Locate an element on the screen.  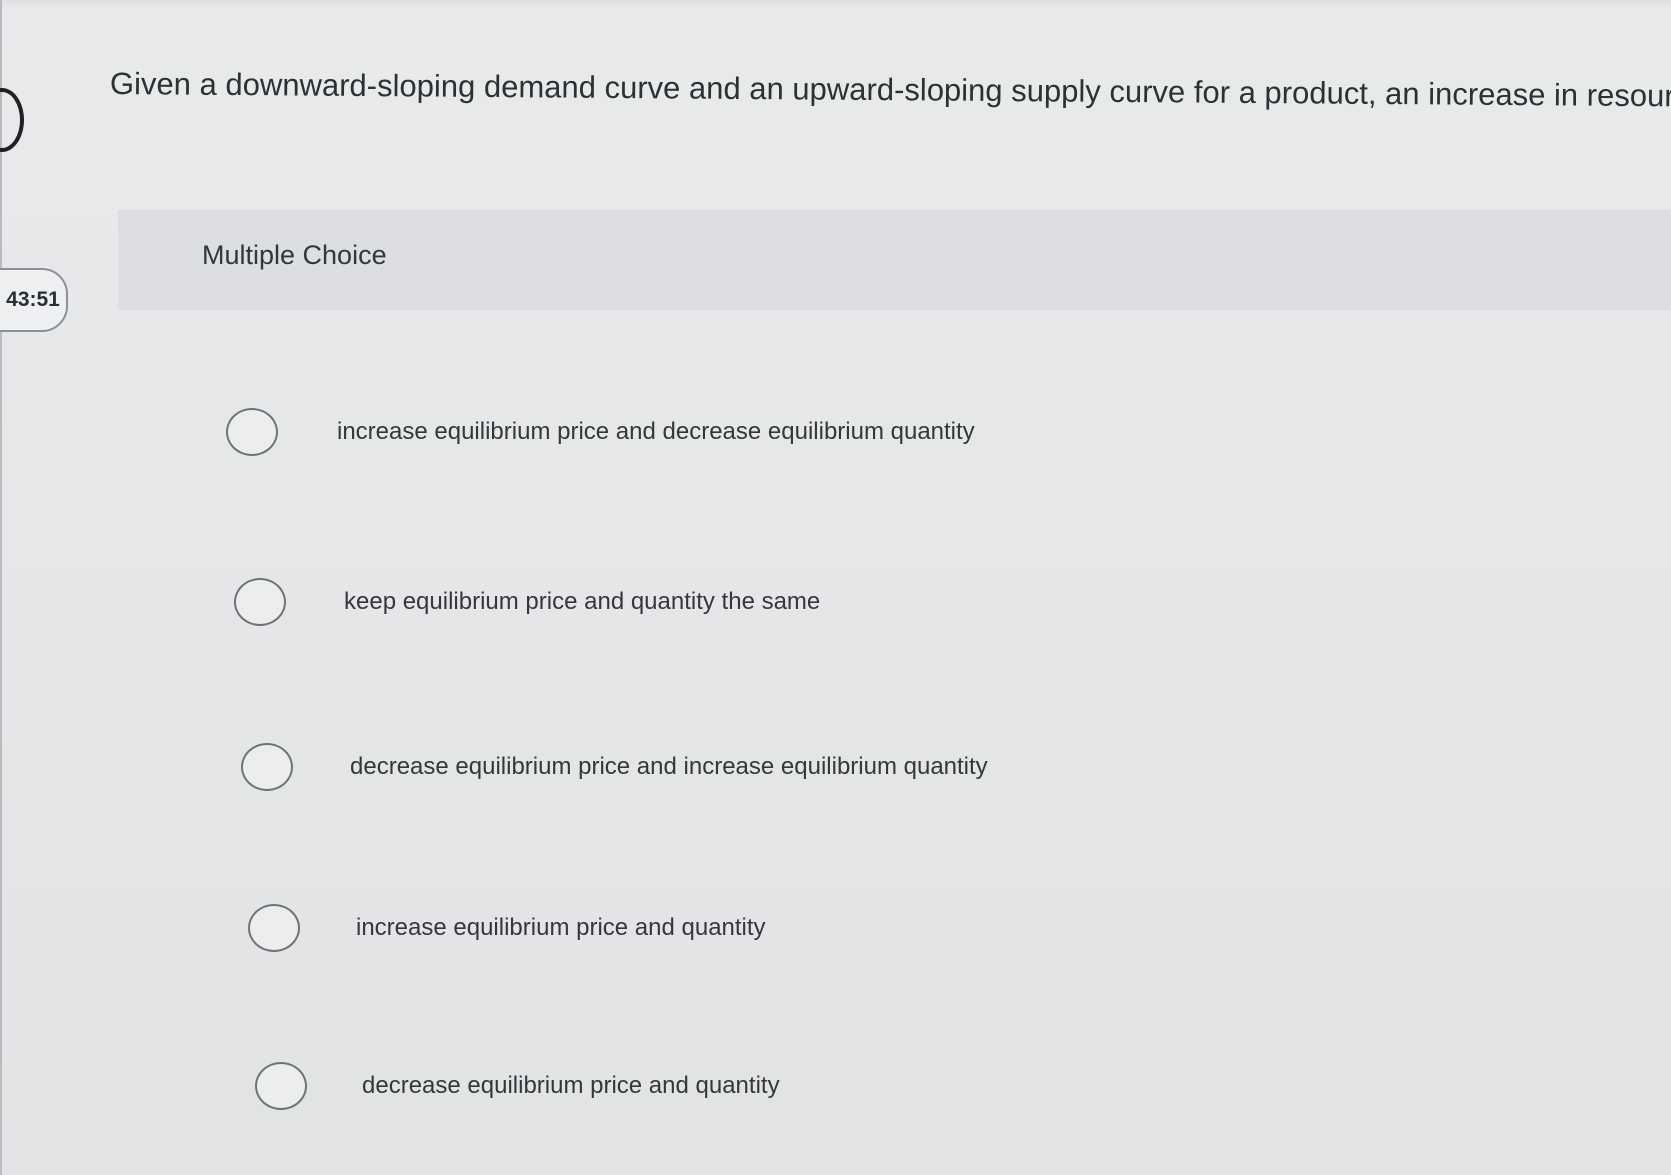
left-rail-edge is located at coordinates (1, 587).